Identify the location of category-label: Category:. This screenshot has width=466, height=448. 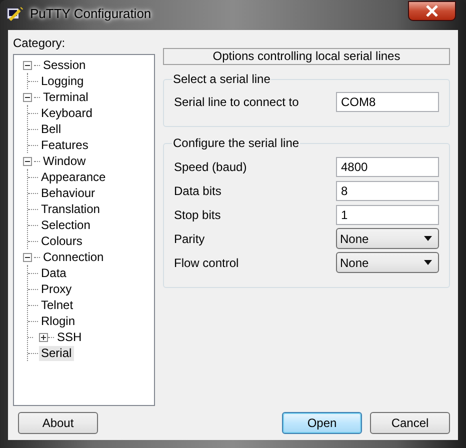
(39, 43).